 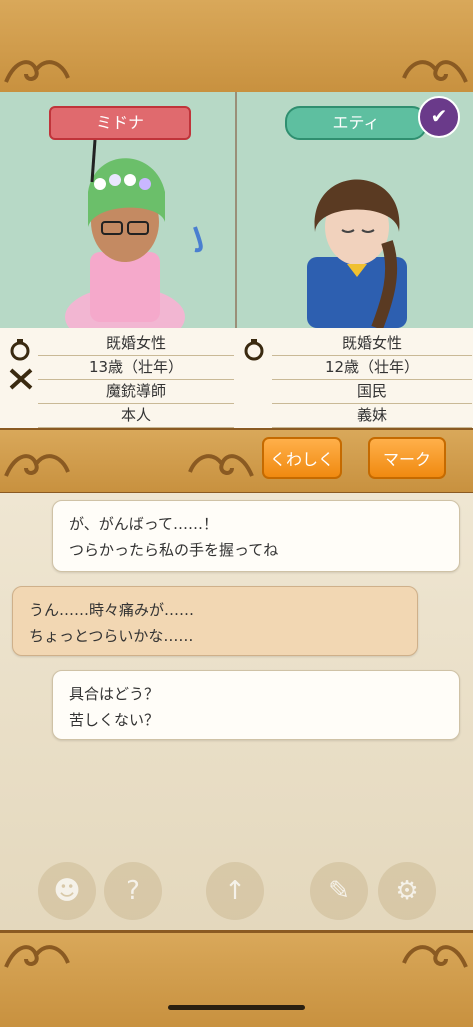 I want to click on chat-bubble: 具合はどう？ 苦しくない？, so click(x=256, y=705).